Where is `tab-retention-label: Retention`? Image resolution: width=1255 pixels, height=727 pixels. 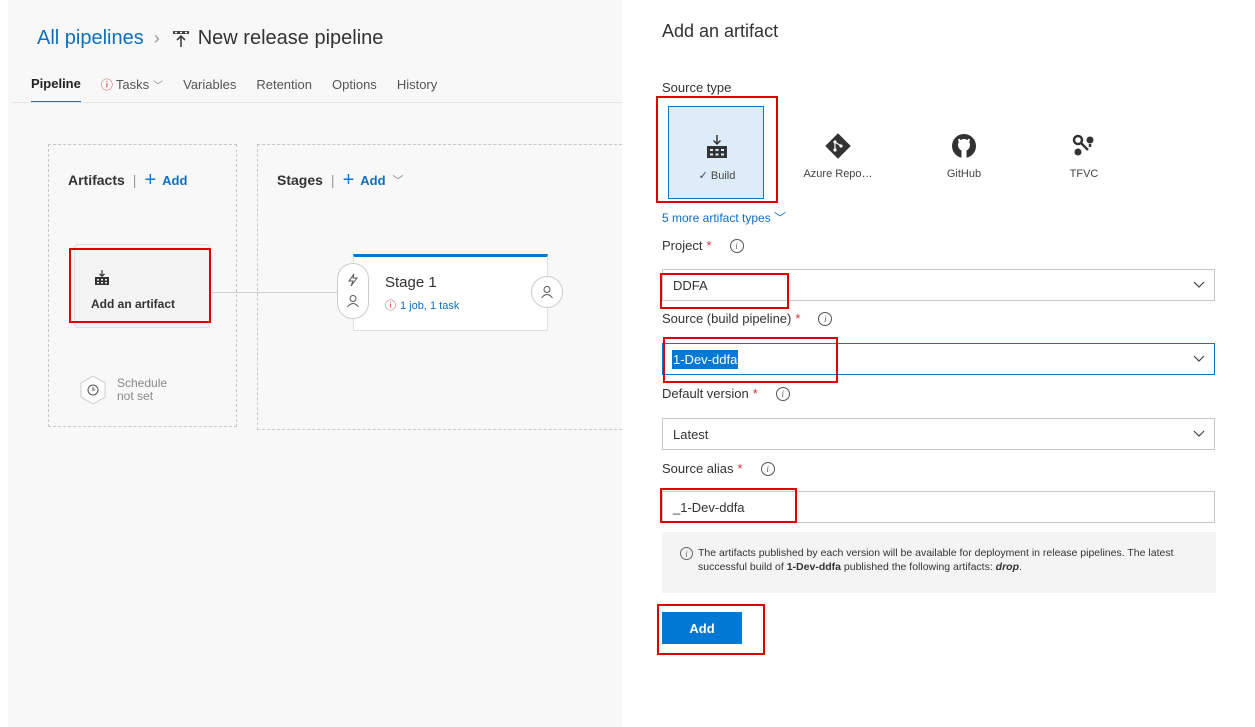 tab-retention-label: Retention is located at coordinates (284, 84).